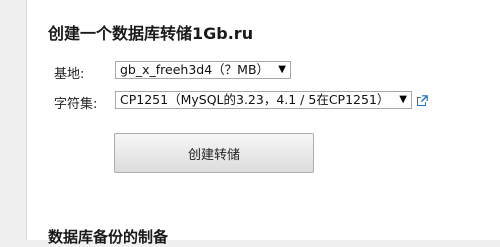 The width and height of the screenshot is (500, 247). I want to click on page-title: 创建一个数据库转储1Gb.ru, so click(151, 33).